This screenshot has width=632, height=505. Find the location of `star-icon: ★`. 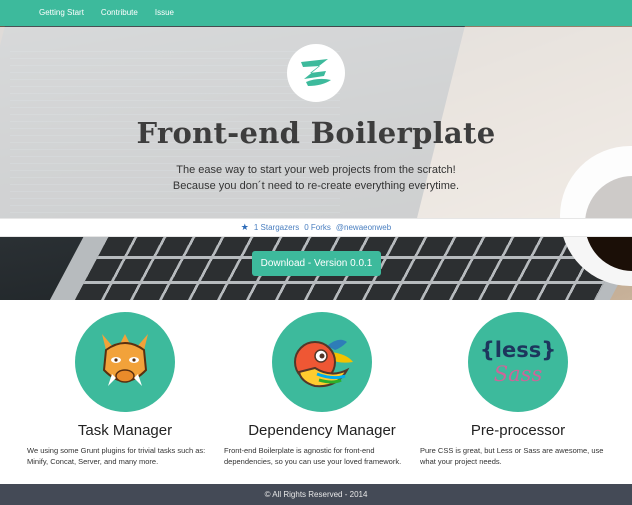

star-icon: ★ is located at coordinates (244, 227).